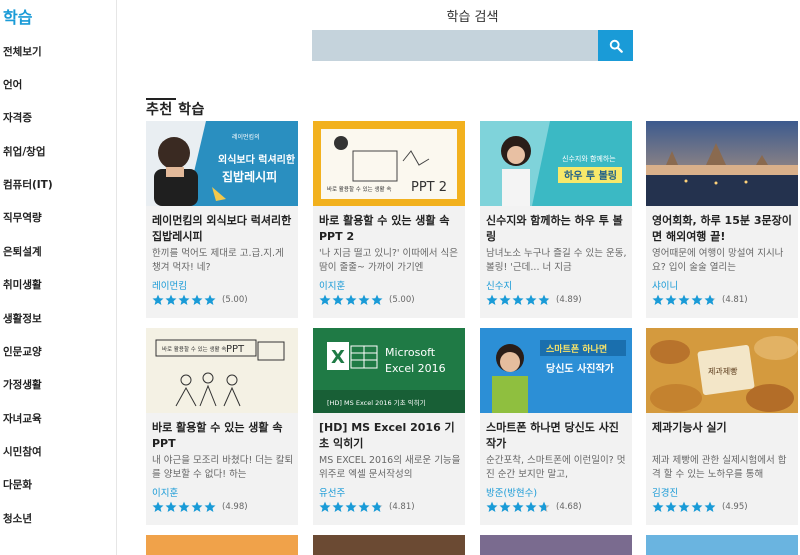 The height and width of the screenshot is (555, 800). I want to click on course-rating: (4.68), so click(534, 507).